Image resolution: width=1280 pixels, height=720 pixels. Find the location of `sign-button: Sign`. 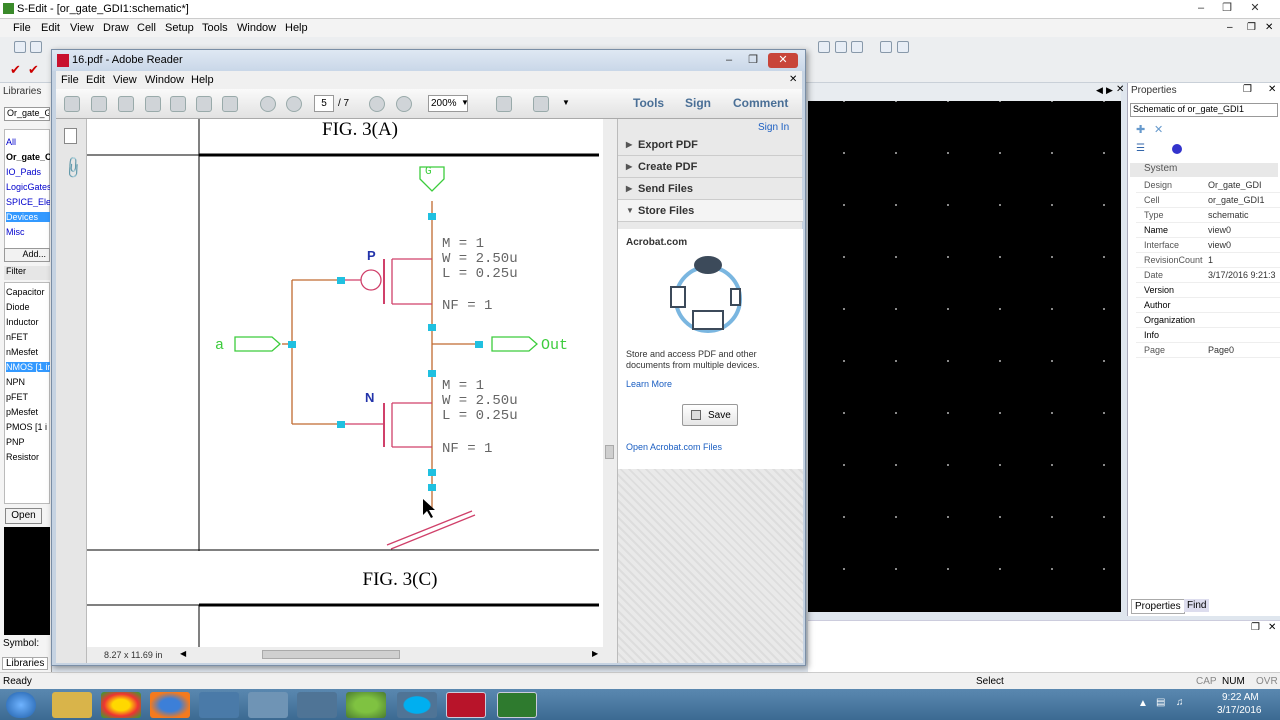

sign-button: Sign is located at coordinates (698, 103).